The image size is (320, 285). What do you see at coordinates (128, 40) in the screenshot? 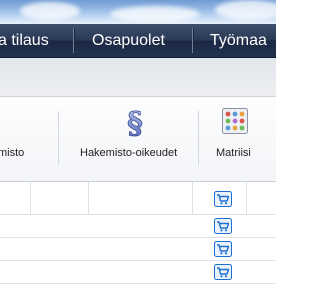
I see `nav-item-parties: Osapuolet` at bounding box center [128, 40].